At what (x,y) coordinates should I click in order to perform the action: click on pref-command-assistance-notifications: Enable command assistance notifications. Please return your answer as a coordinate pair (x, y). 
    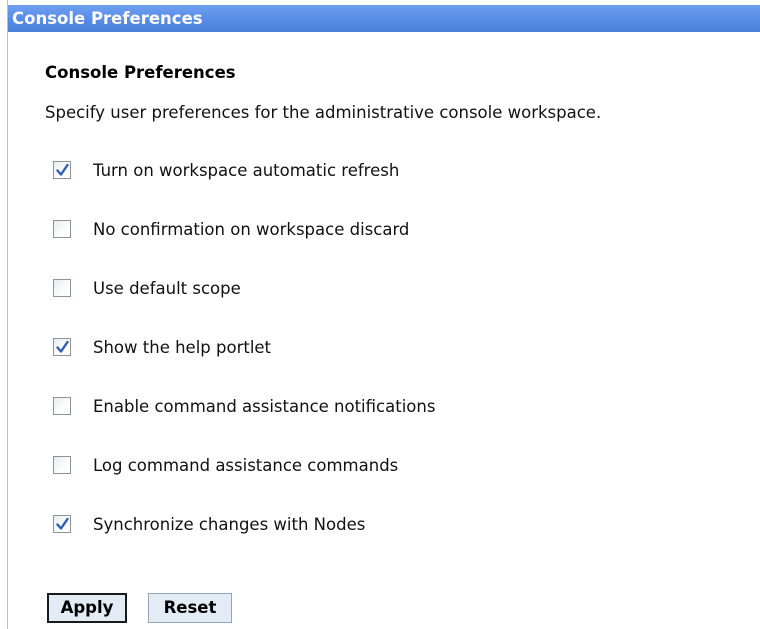
    Looking at the image, I should click on (244, 406).